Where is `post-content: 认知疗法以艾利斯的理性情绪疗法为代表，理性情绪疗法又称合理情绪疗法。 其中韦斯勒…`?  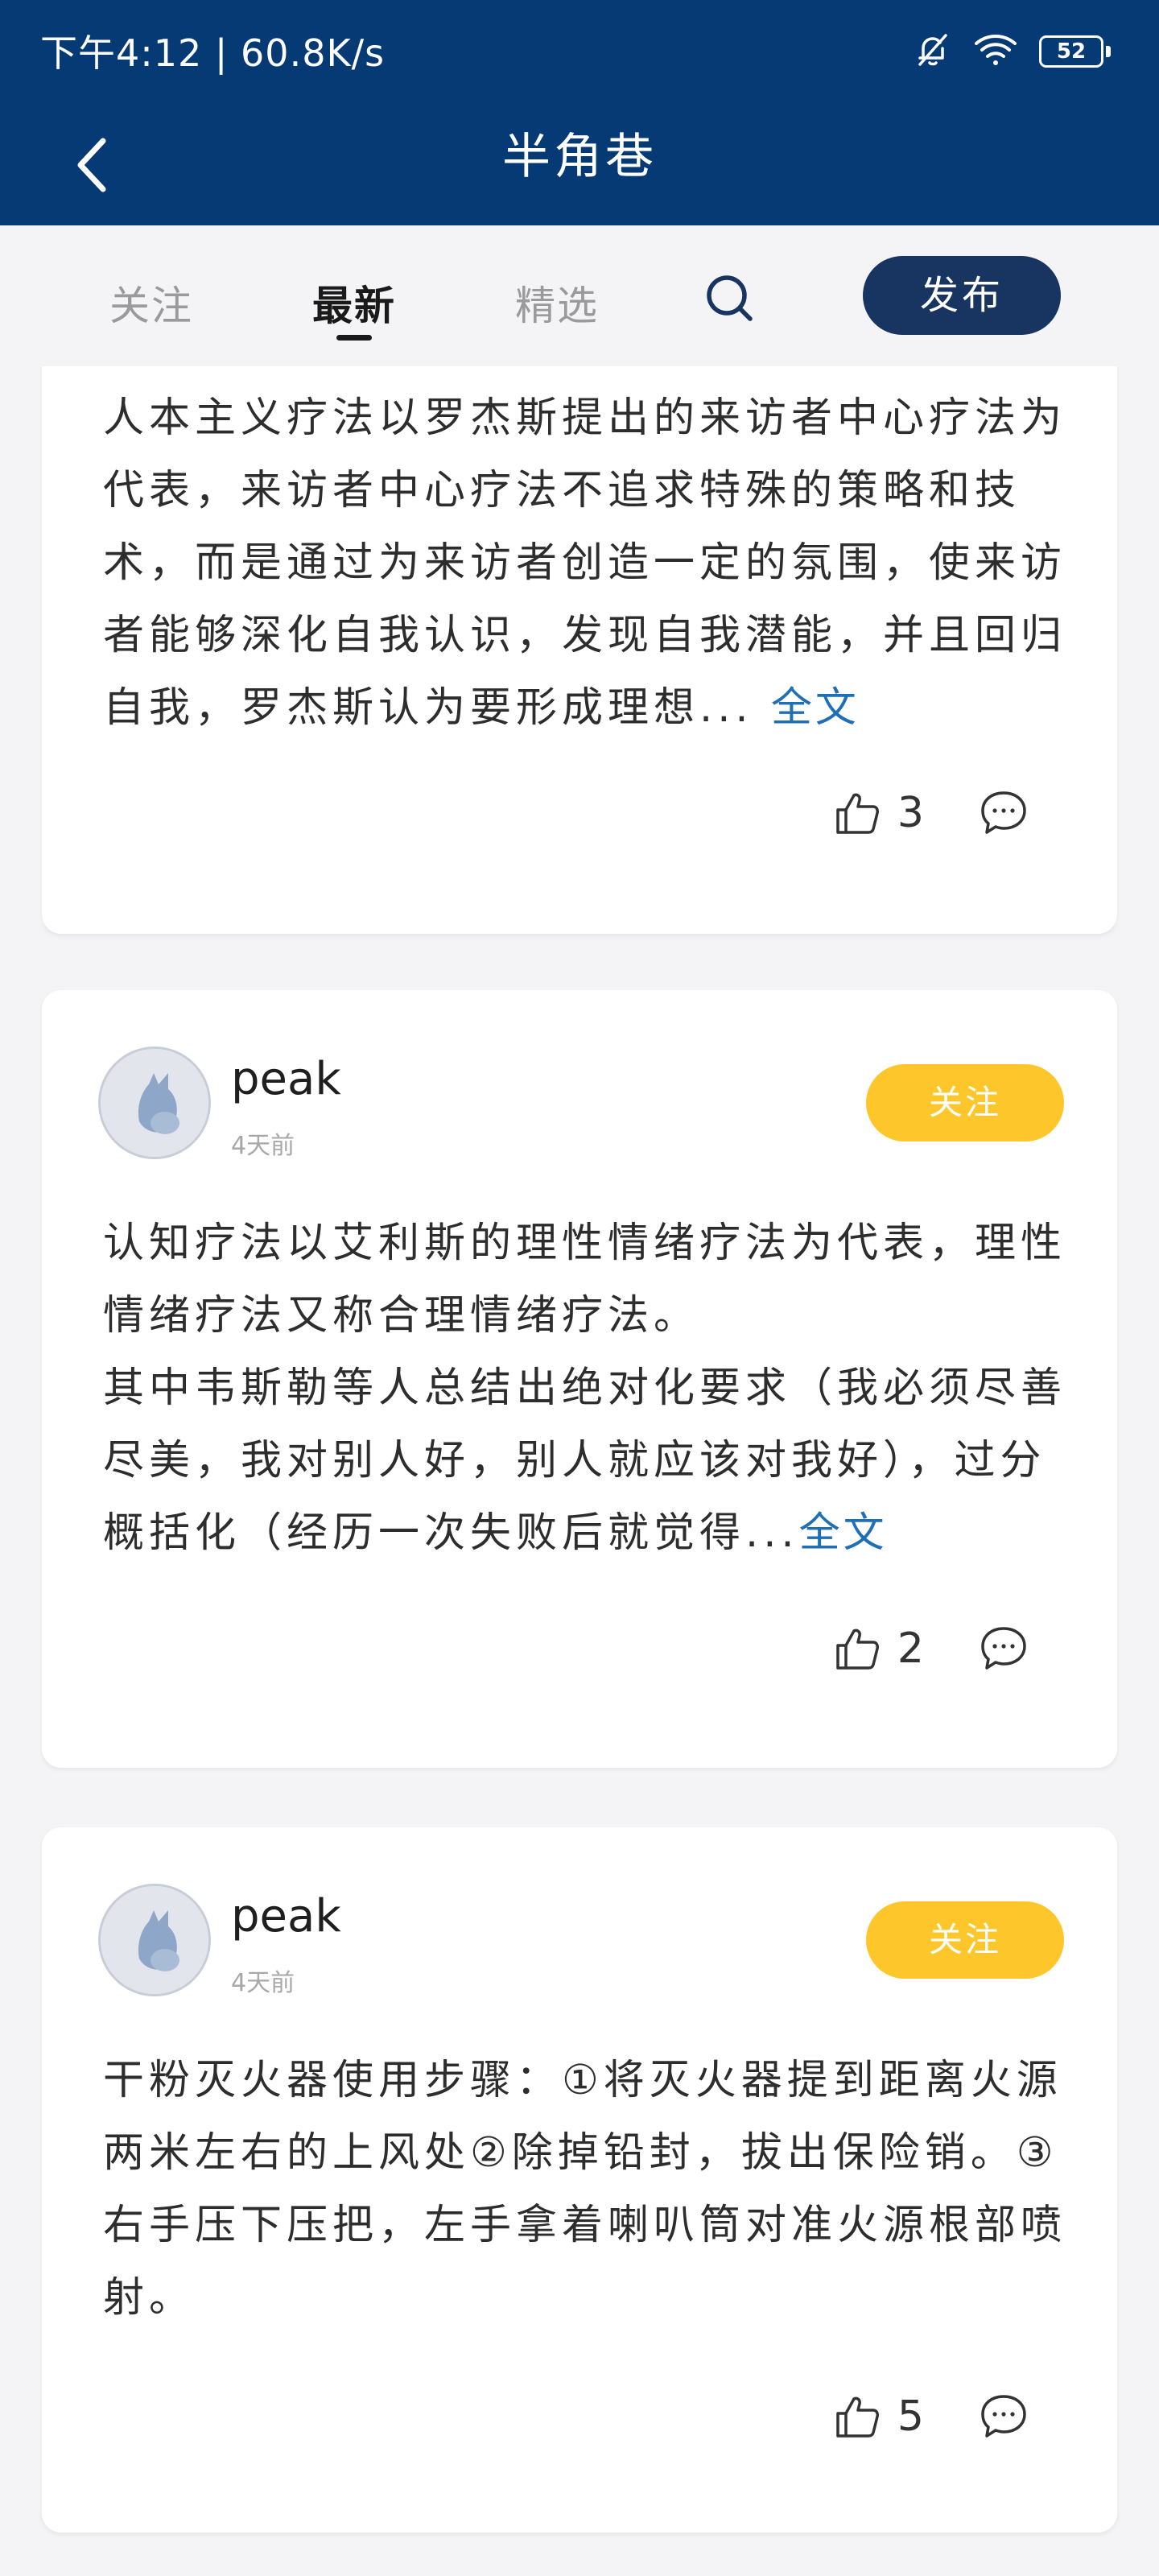 post-content: 认知疗法以艾利斯的理性情绪疗法为代表，理性情绪疗法又称合理情绪疗法。 其中韦斯勒… is located at coordinates (586, 1389).